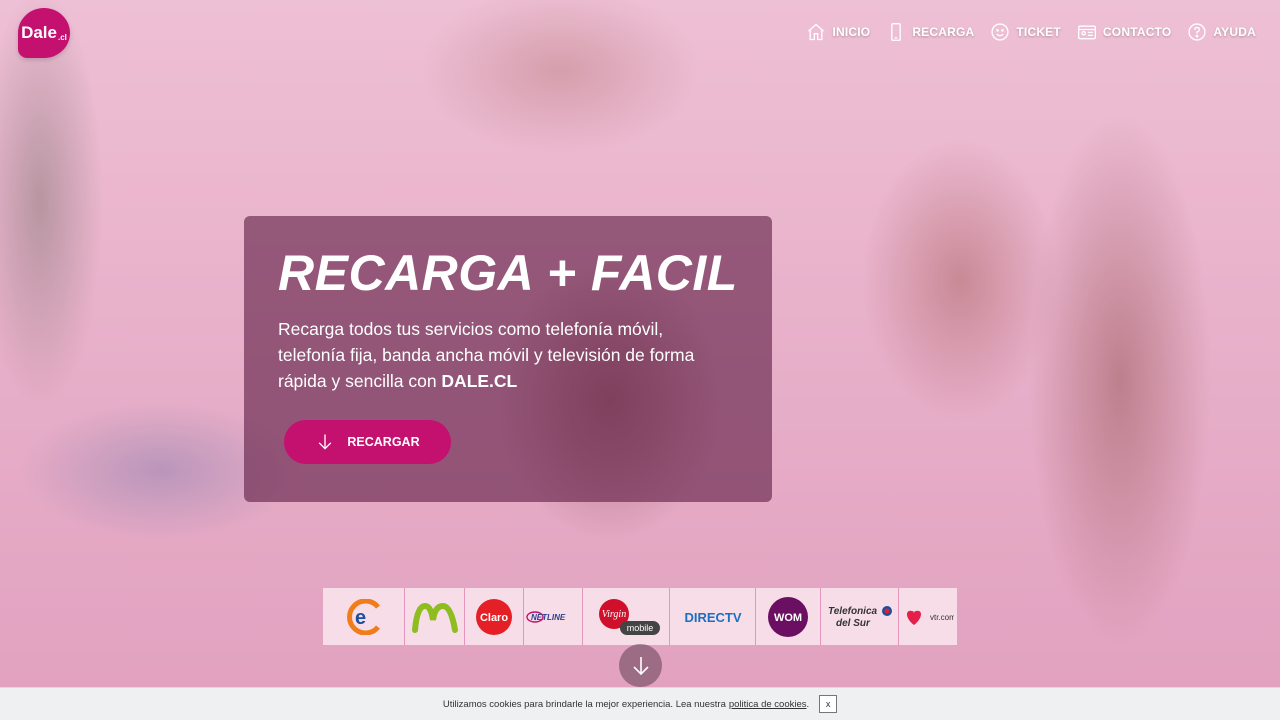 The image size is (1280, 720). I want to click on smiley-icon, so click(1000, 32).